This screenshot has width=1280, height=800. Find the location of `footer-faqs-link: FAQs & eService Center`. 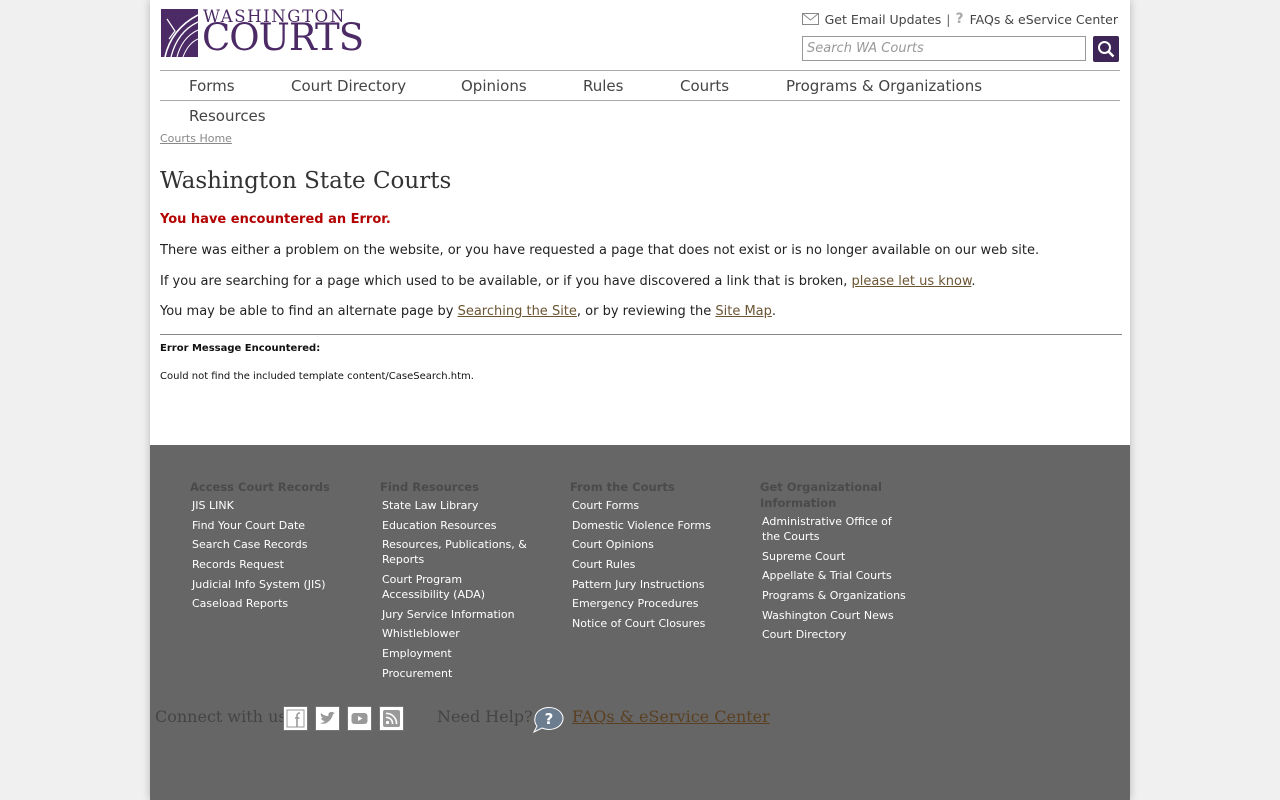

footer-faqs-link: FAQs & eService Center is located at coordinates (671, 716).